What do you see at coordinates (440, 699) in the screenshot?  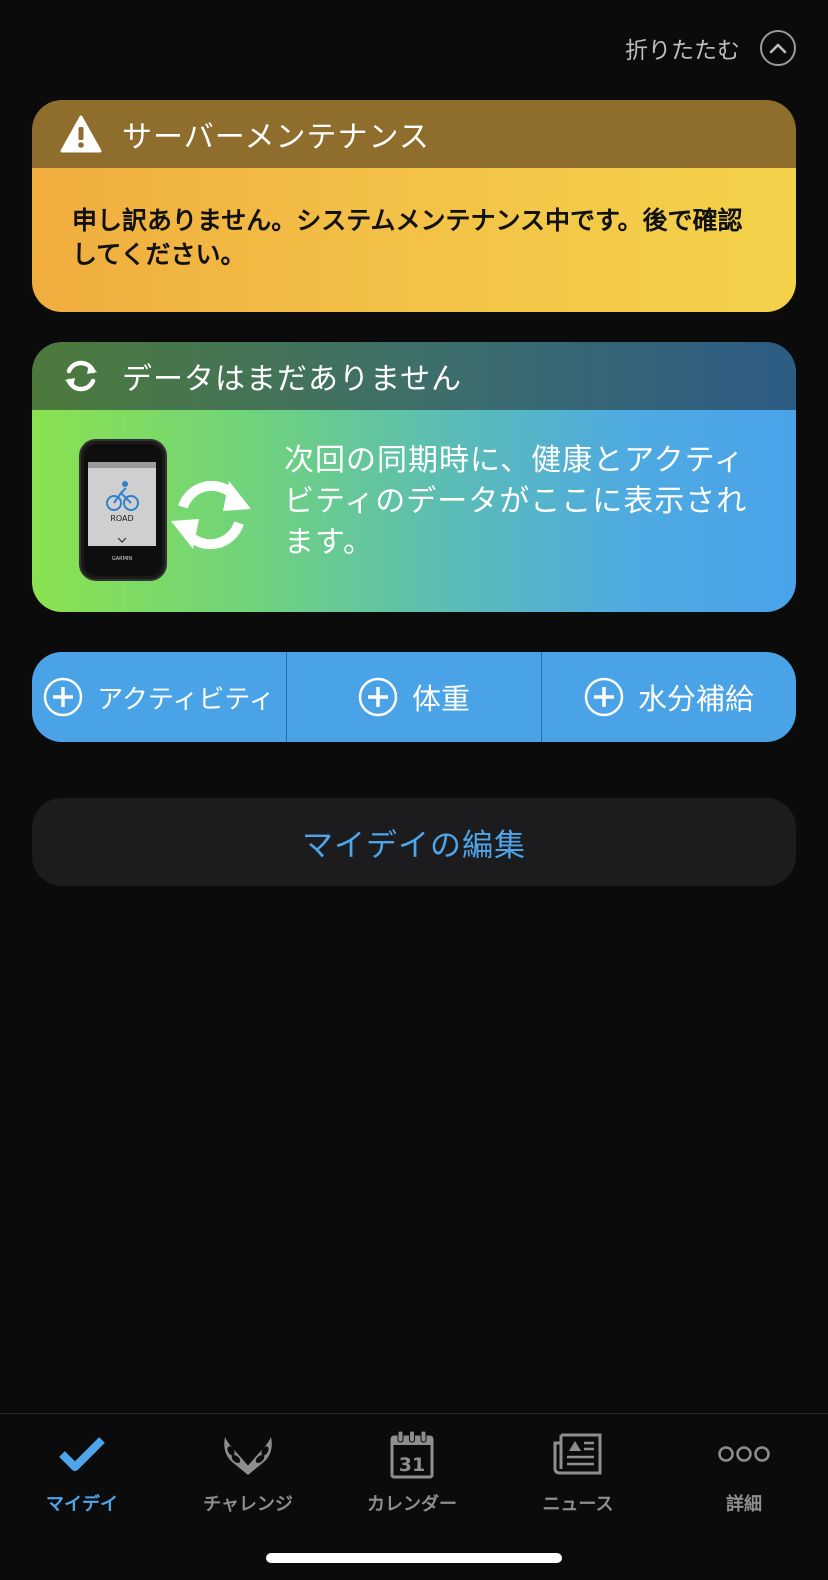 I see `add-weight-label: 体重` at bounding box center [440, 699].